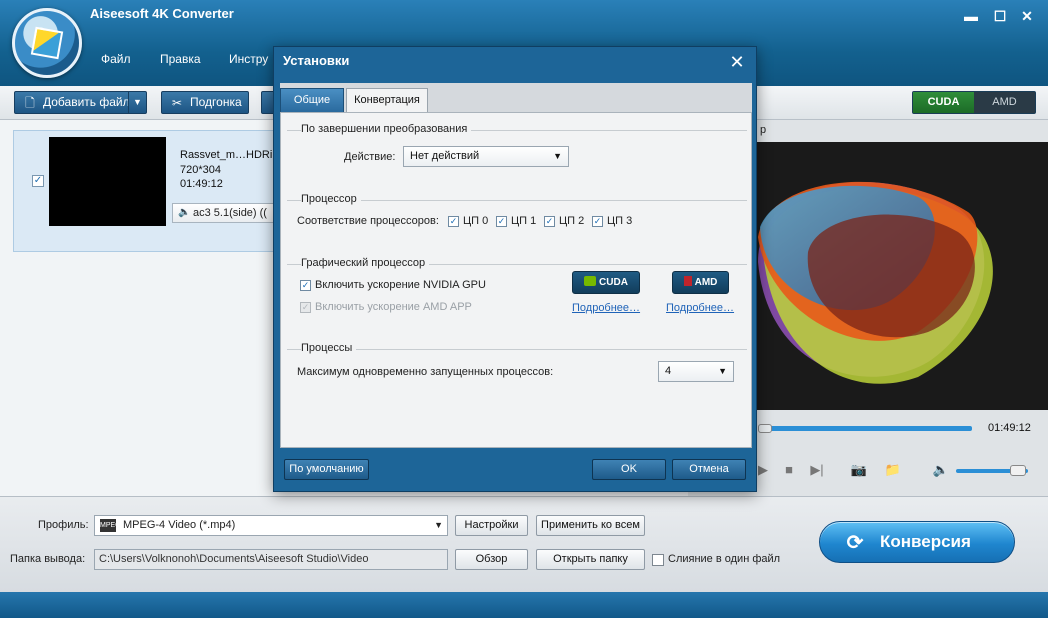 The height and width of the screenshot is (618, 1048). Describe the element at coordinates (763, 130) in the screenshot. I see `preview-label: р` at that location.